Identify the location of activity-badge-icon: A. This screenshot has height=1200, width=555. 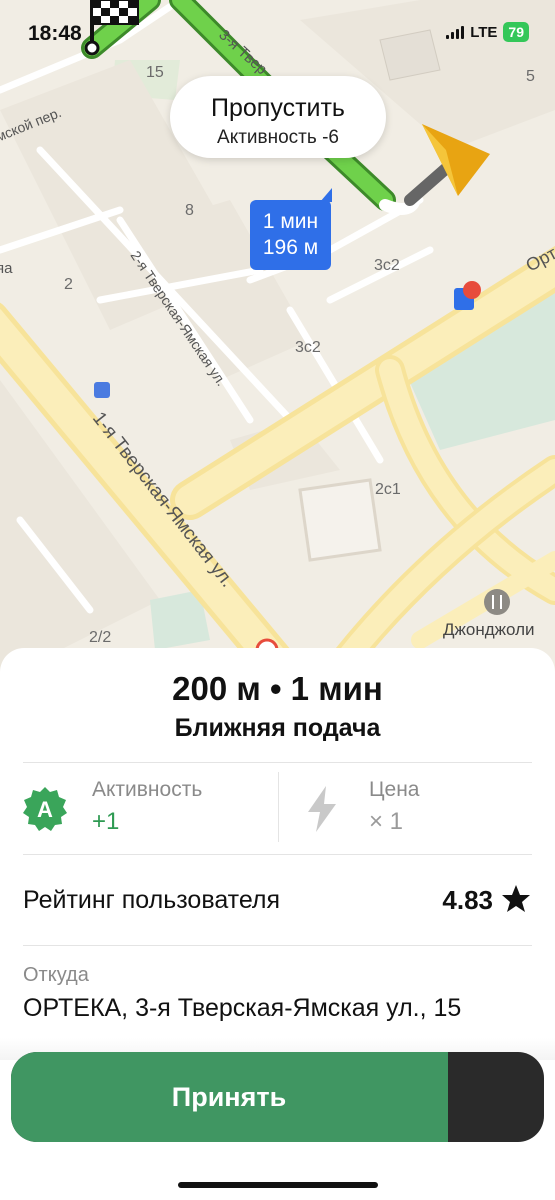
(45, 809).